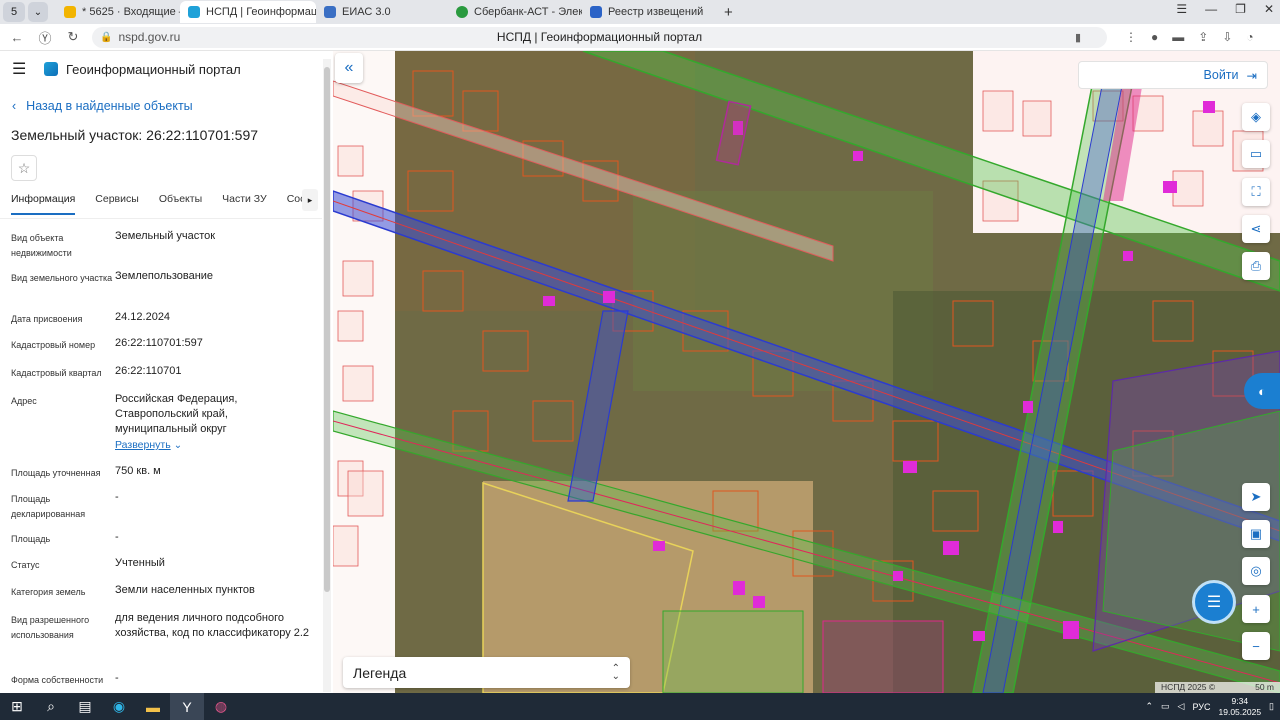  Describe the element at coordinates (1271, 706) in the screenshot. I see `notifications-icon: ▯` at that location.